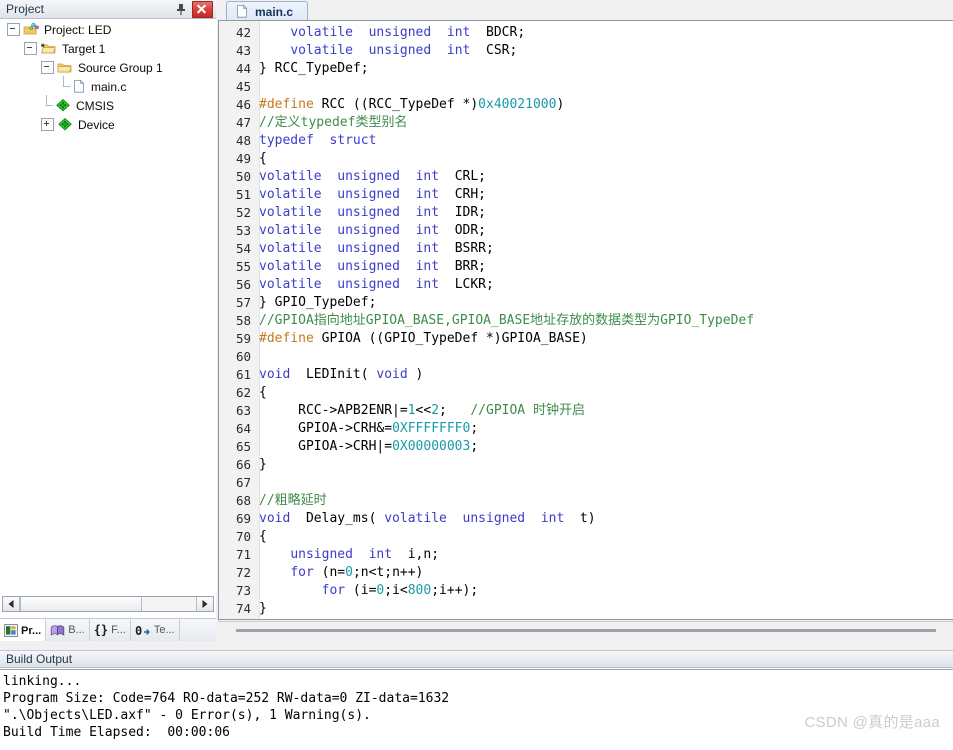 Image resolution: width=953 pixels, height=750 pixels. I want to click on editor-hscrollbar, so click(585, 629).